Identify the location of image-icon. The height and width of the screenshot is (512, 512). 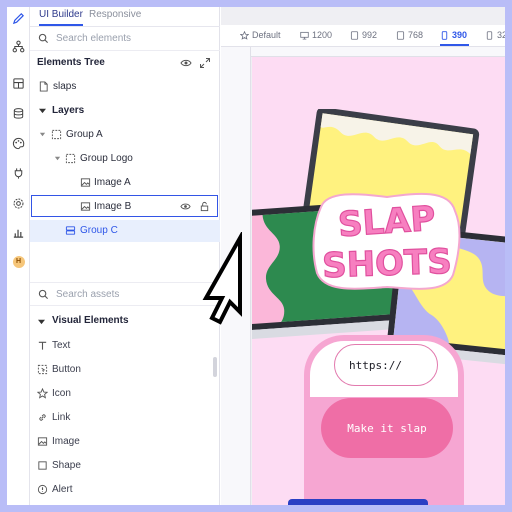
(85, 206).